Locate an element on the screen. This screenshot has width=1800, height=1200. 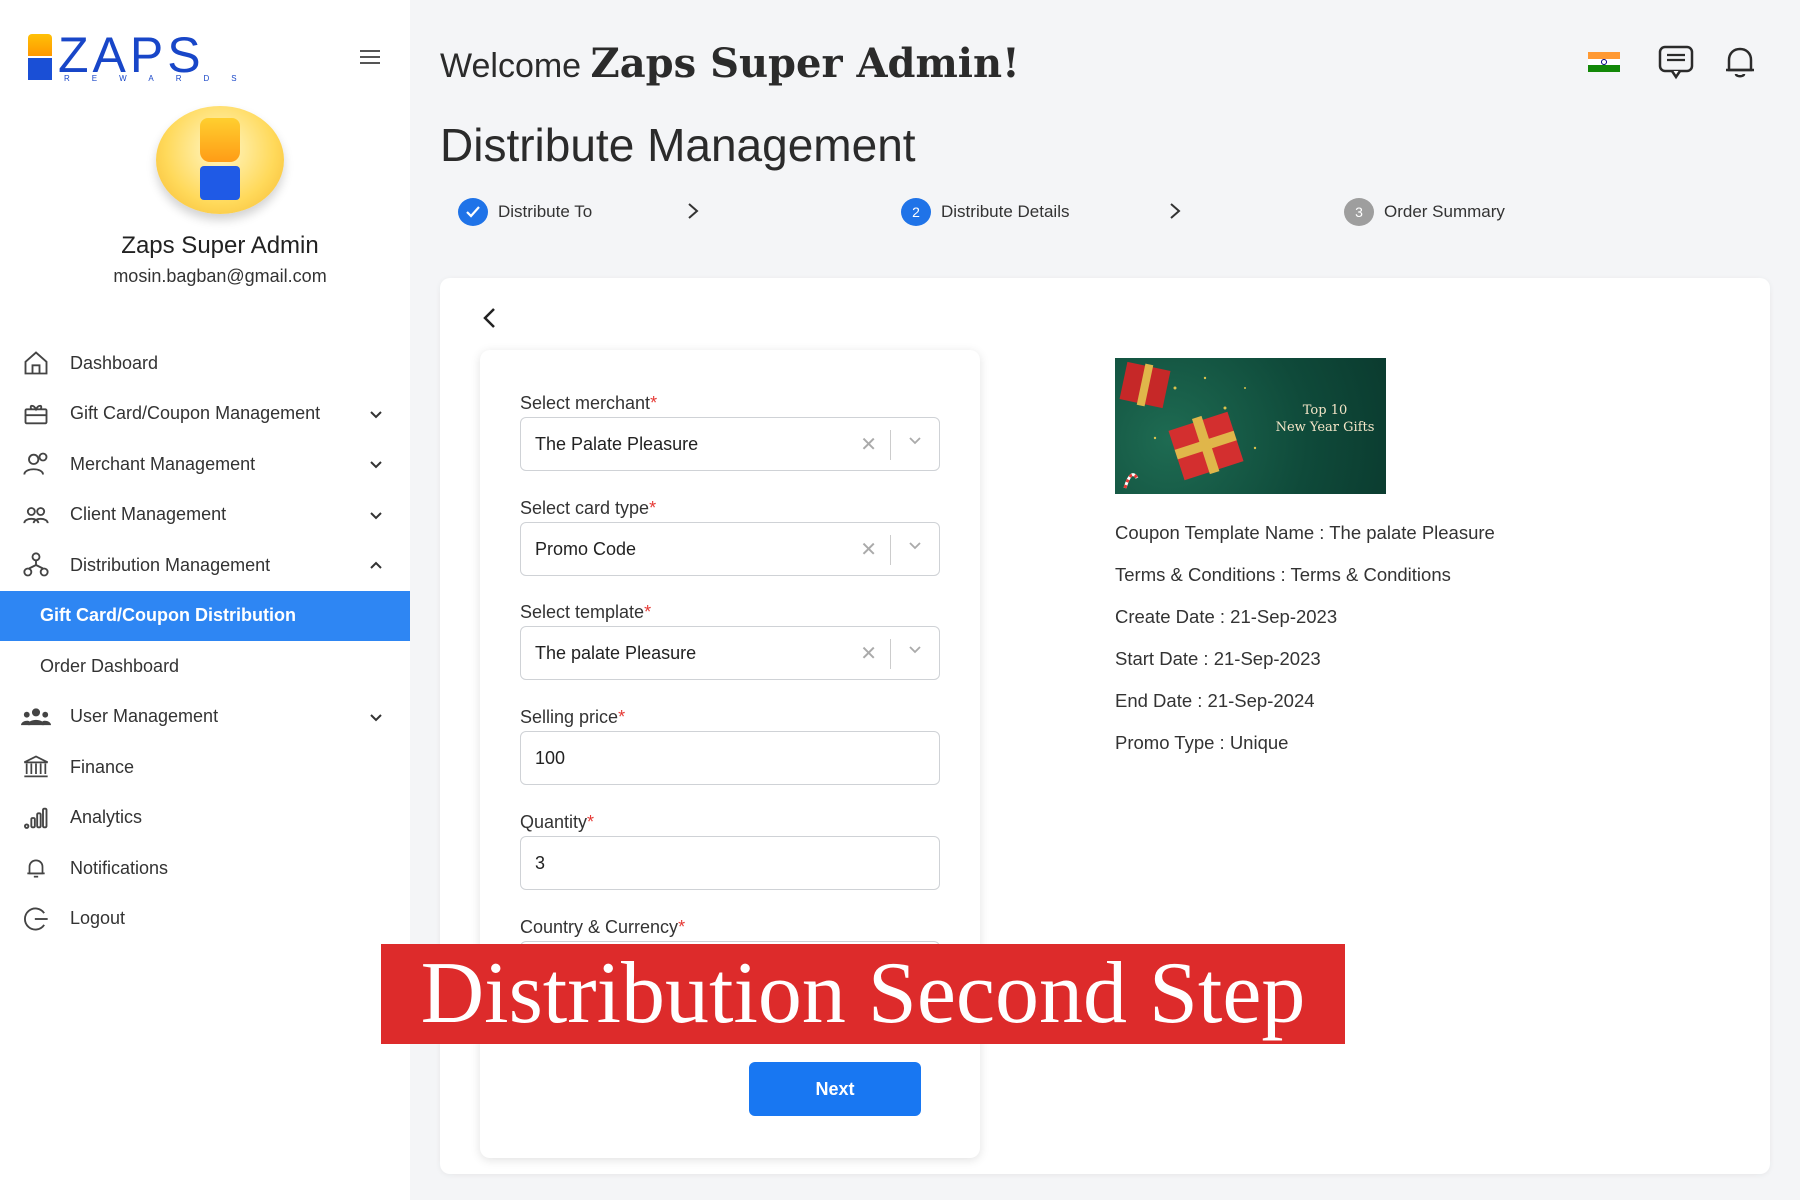
menu-toggle-icon is located at coordinates (370, 58).